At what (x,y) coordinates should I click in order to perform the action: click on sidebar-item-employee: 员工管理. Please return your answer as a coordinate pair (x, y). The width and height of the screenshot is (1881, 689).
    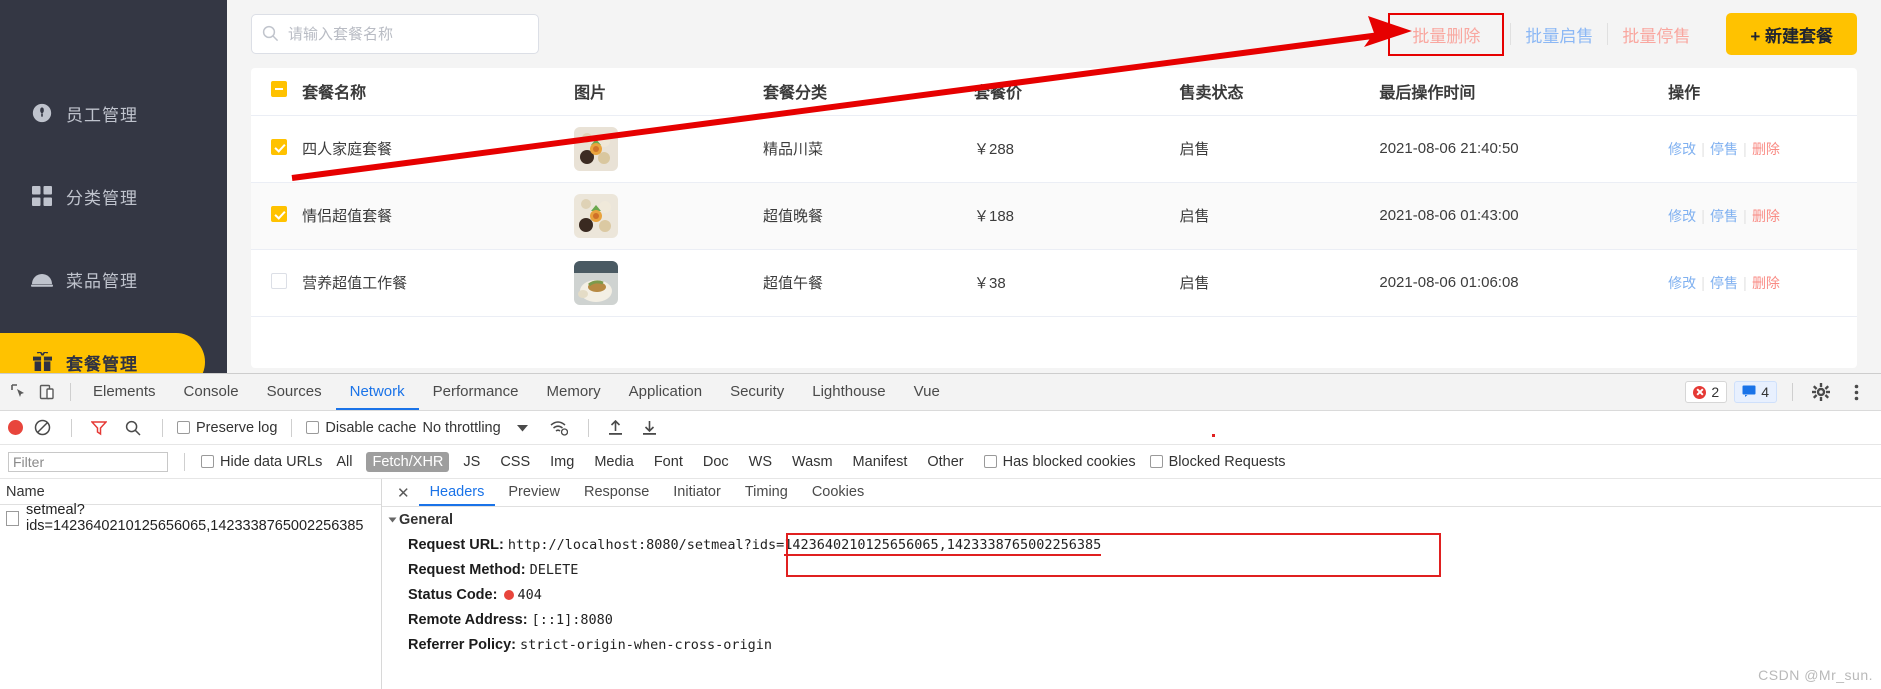
    Looking at the image, I should click on (102, 113).